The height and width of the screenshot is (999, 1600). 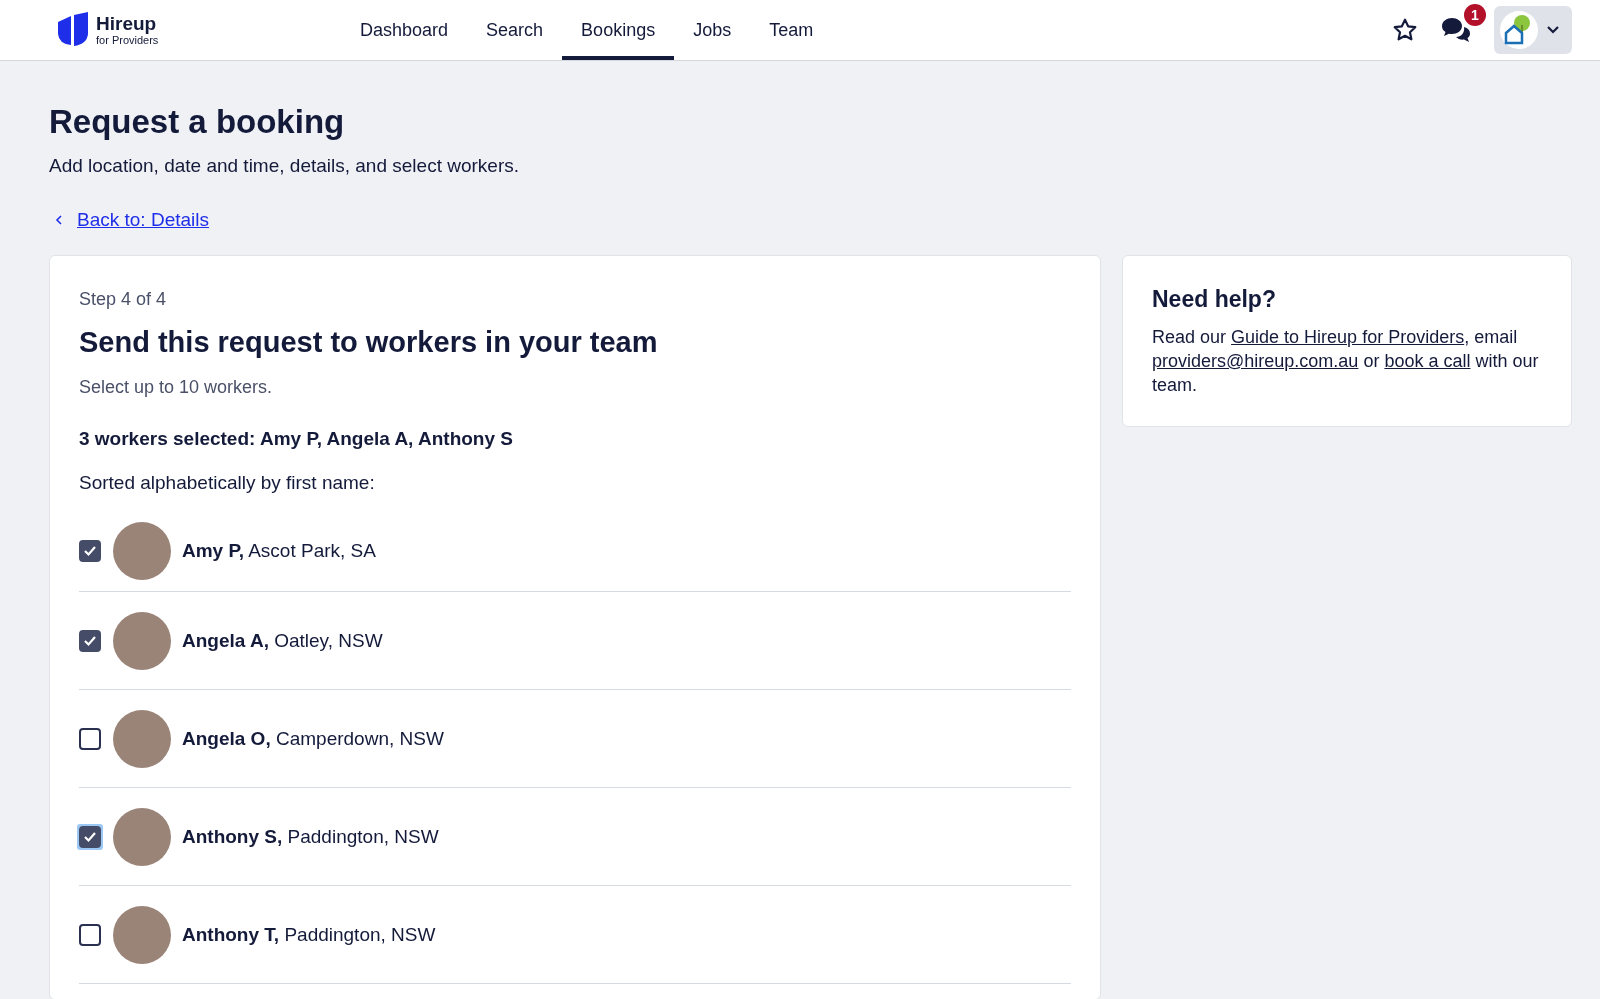 I want to click on nav-tab: Team, so click(x=791, y=30).